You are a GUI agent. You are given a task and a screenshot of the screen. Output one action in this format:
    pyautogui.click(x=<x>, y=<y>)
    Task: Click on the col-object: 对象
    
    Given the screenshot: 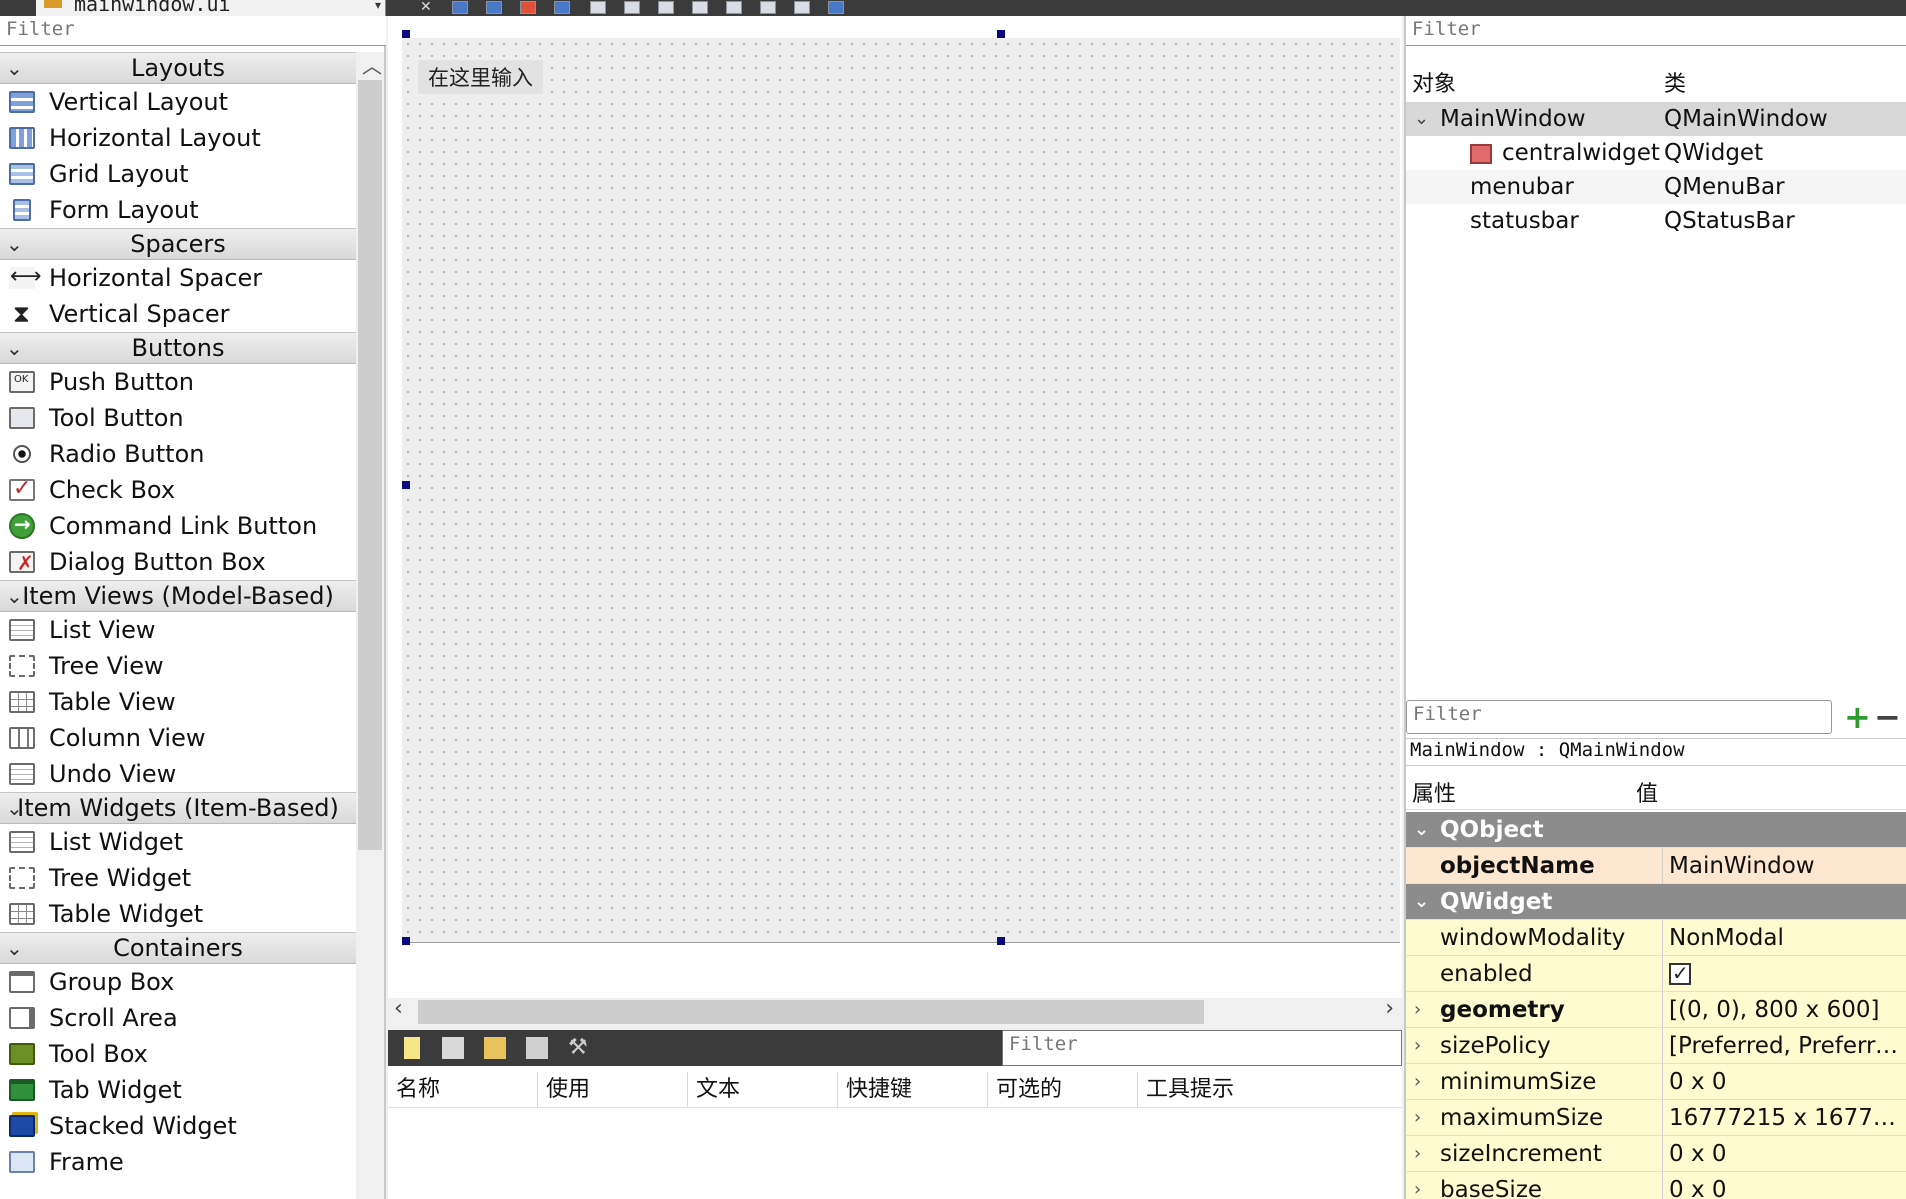 What is the action you would take?
    pyautogui.click(x=1434, y=82)
    